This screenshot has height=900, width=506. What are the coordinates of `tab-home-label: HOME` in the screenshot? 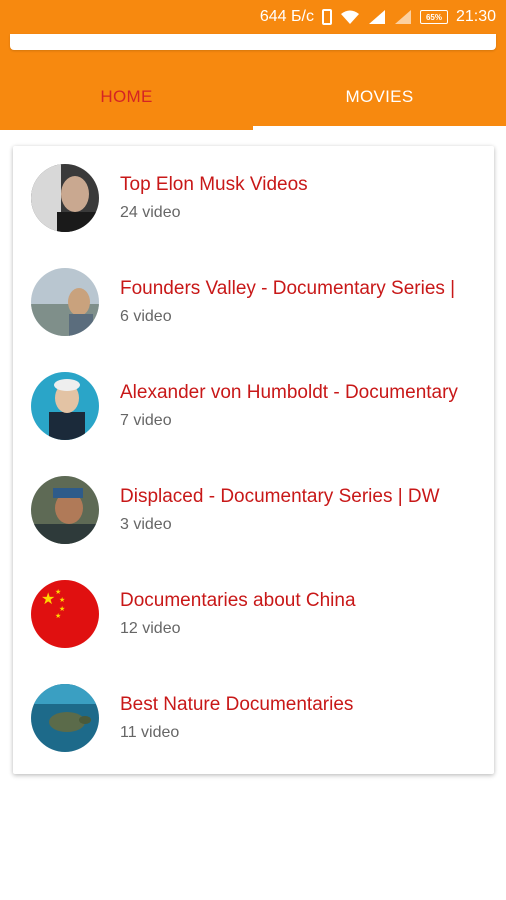 It's located at (126, 96).